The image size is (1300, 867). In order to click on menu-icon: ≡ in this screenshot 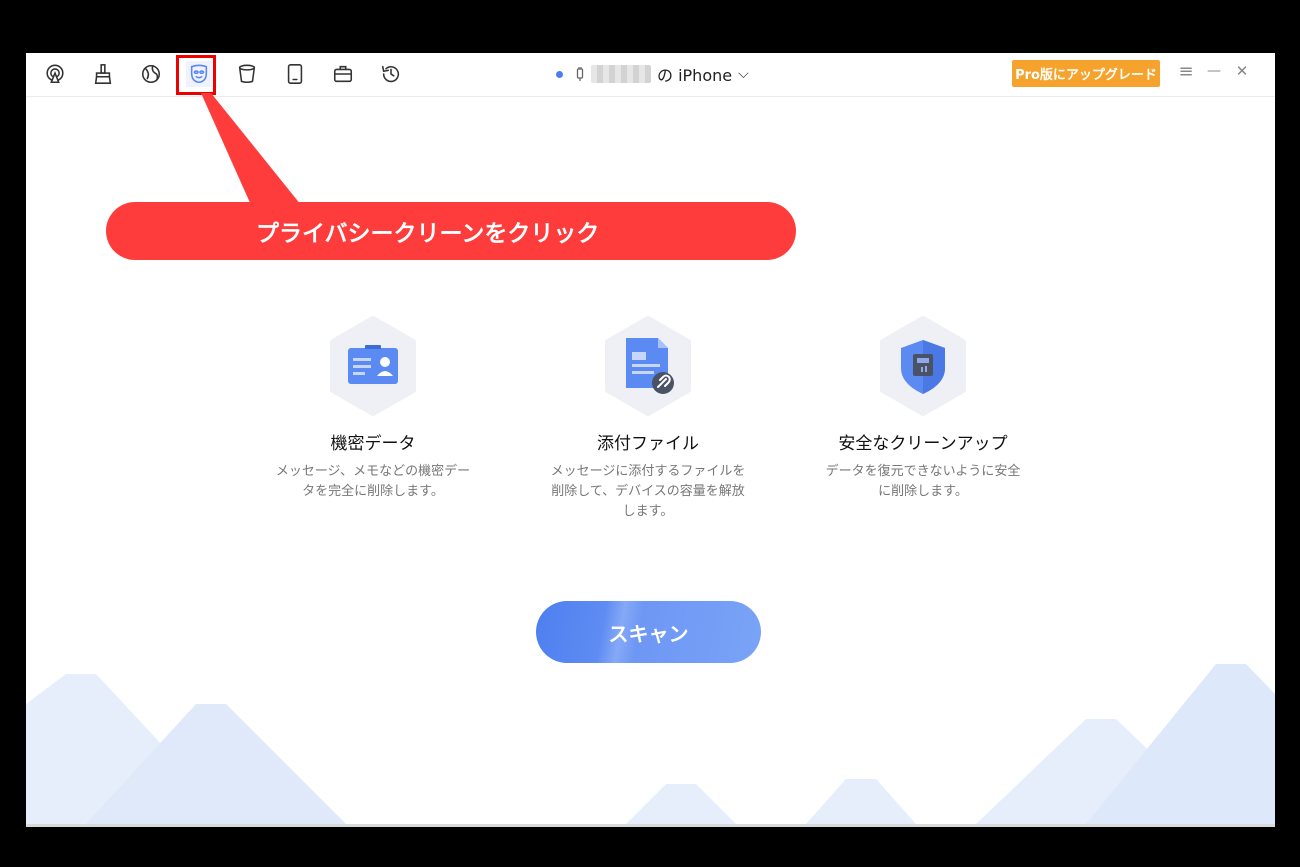, I will do `click(1186, 71)`.